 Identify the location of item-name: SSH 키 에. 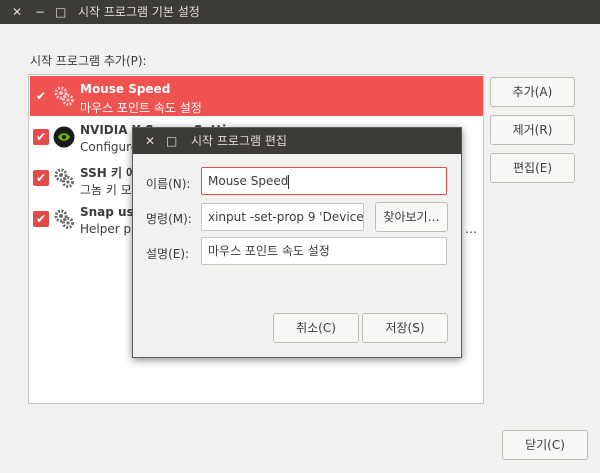
(109, 173).